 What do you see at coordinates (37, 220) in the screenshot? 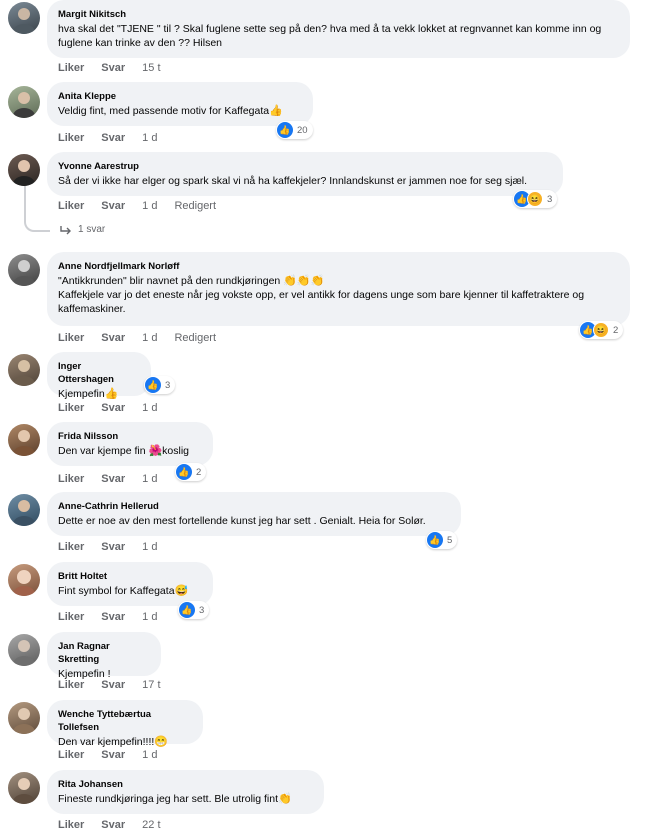
I see `thread-connector` at bounding box center [37, 220].